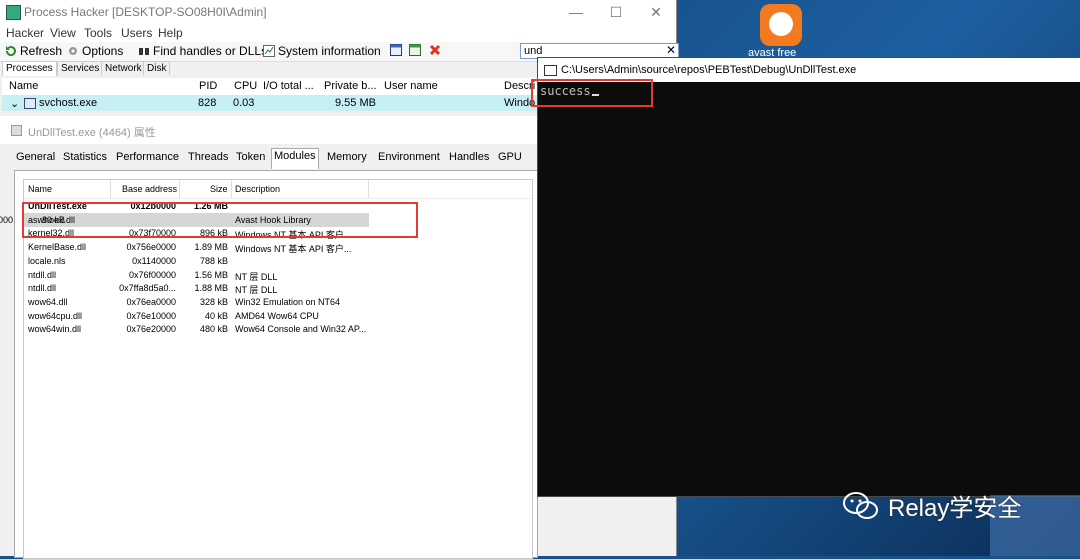 The image size is (1080, 559). What do you see at coordinates (955, 508) in the screenshot?
I see `watermark-text: Relay学安全` at bounding box center [955, 508].